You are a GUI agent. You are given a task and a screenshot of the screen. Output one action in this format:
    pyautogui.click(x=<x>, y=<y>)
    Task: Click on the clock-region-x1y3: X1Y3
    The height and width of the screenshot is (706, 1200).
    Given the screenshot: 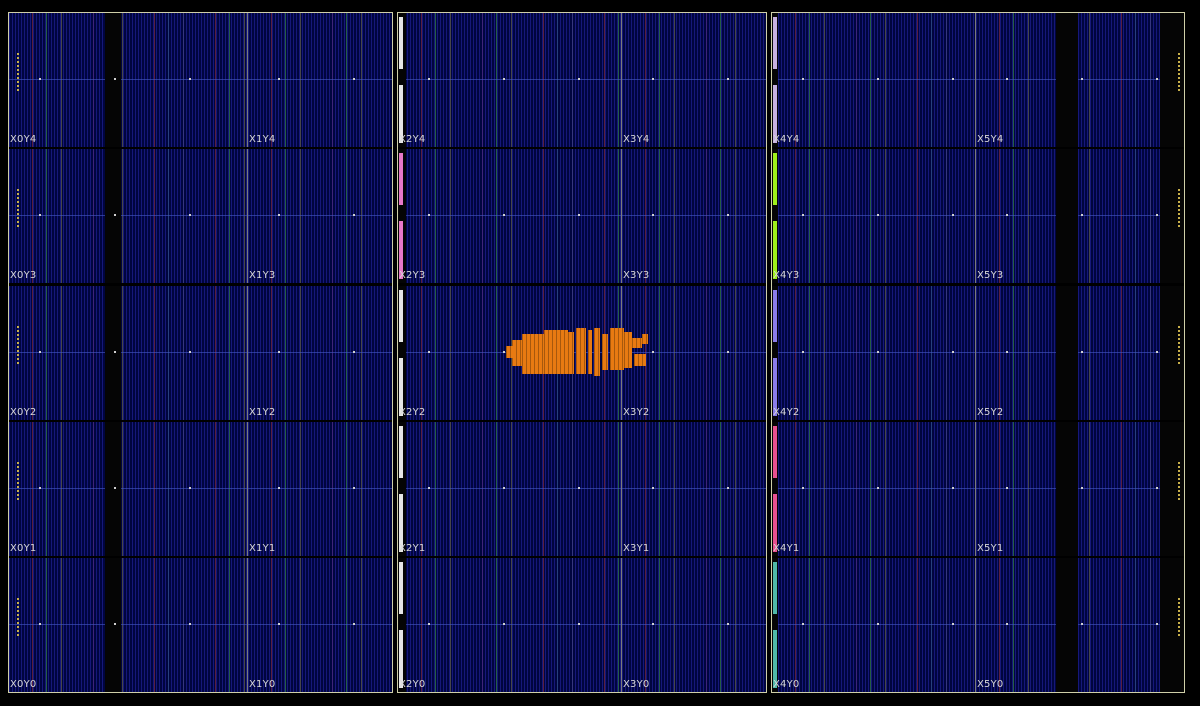 What is the action you would take?
    pyautogui.click(x=320, y=216)
    